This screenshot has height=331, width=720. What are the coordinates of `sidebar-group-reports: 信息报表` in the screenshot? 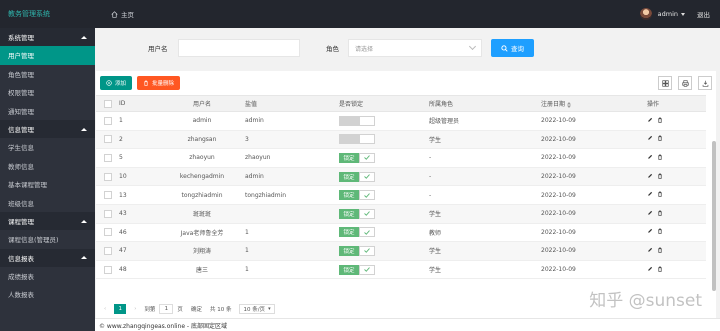 It's located at (47, 257).